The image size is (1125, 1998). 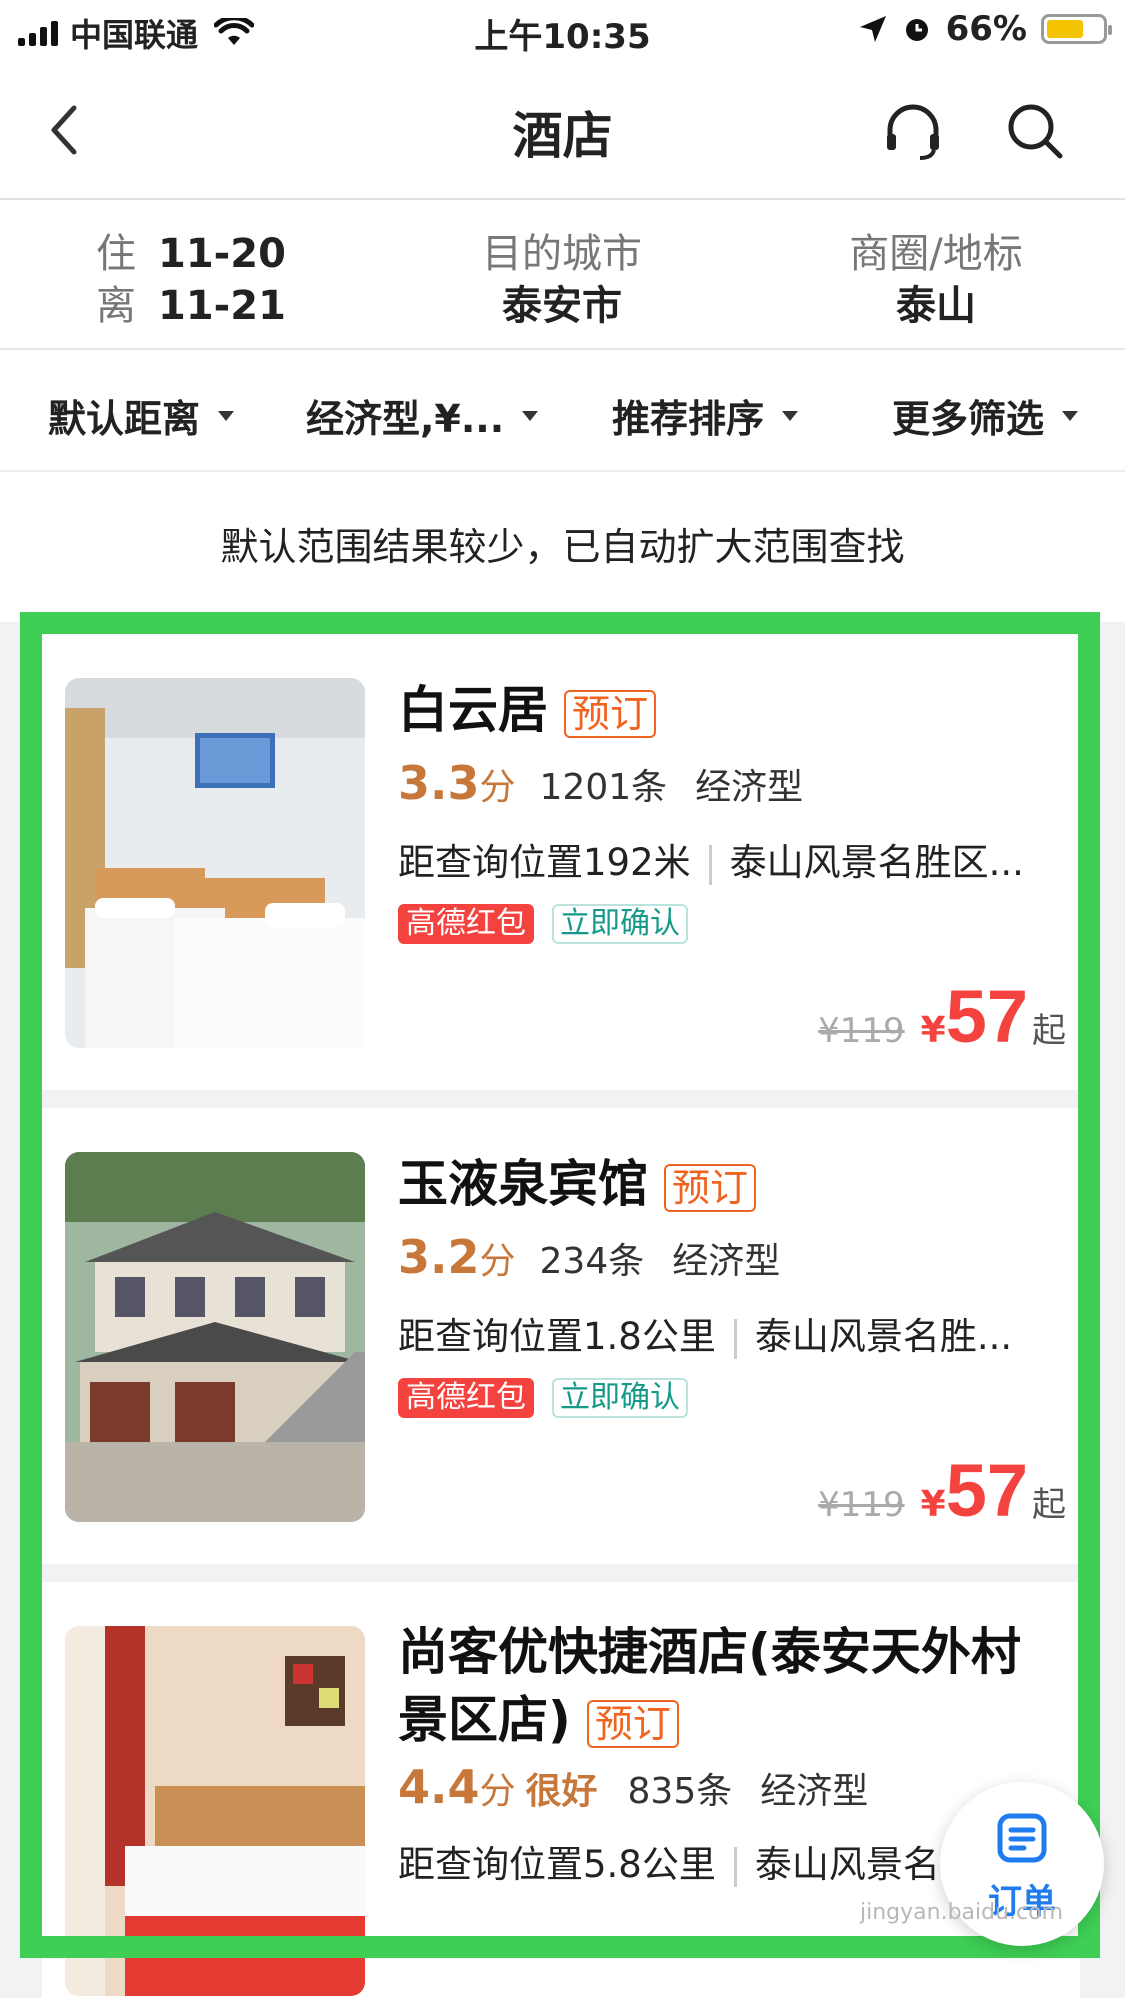 What do you see at coordinates (473, 710) in the screenshot?
I see `hotel-name-text: 白云居` at bounding box center [473, 710].